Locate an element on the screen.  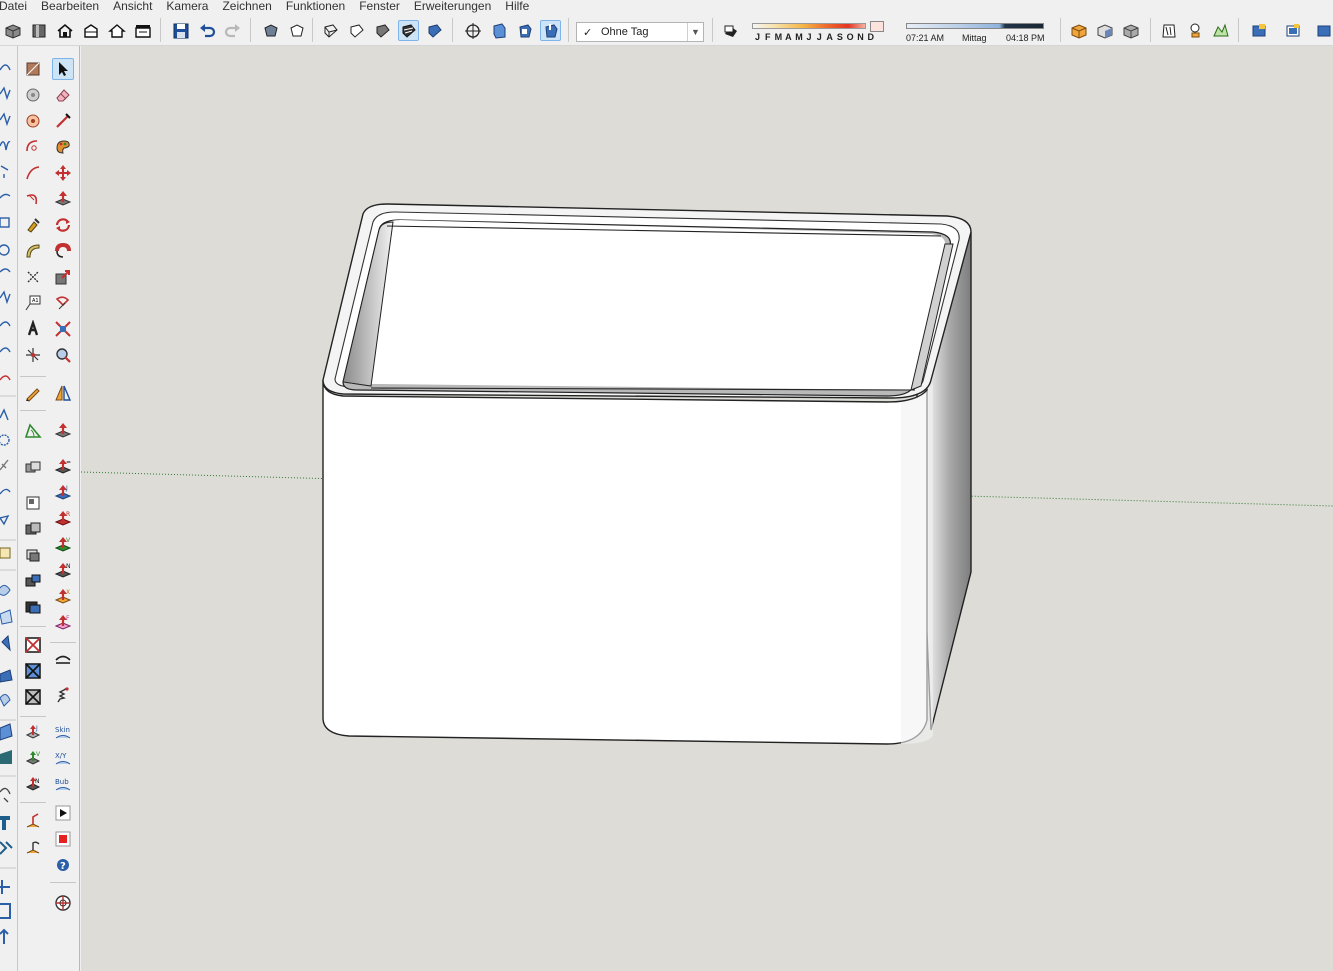
geo-location-icon is located at coordinates (63, 903).